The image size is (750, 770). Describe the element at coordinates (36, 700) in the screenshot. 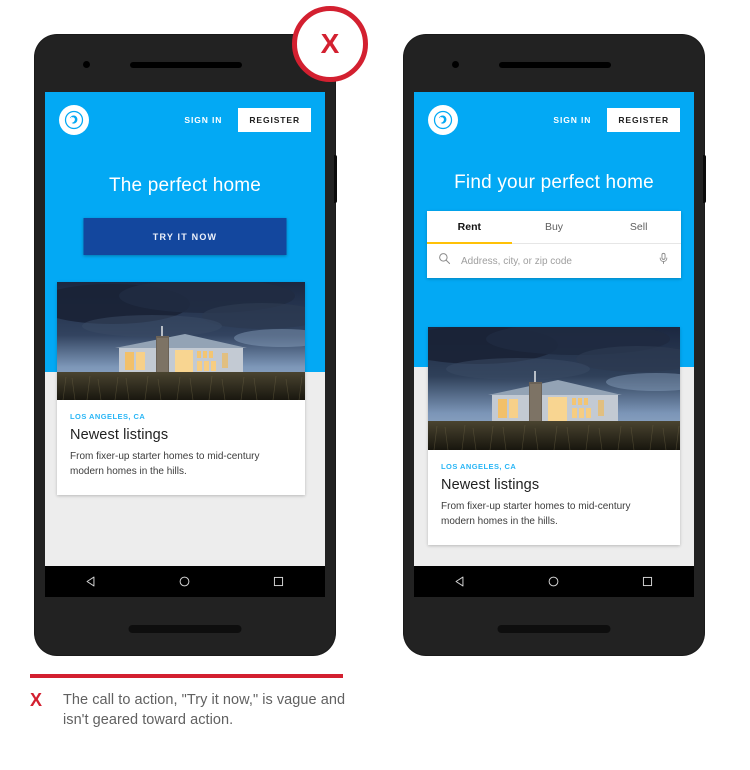

I see `caption-x-symbol: X` at that location.